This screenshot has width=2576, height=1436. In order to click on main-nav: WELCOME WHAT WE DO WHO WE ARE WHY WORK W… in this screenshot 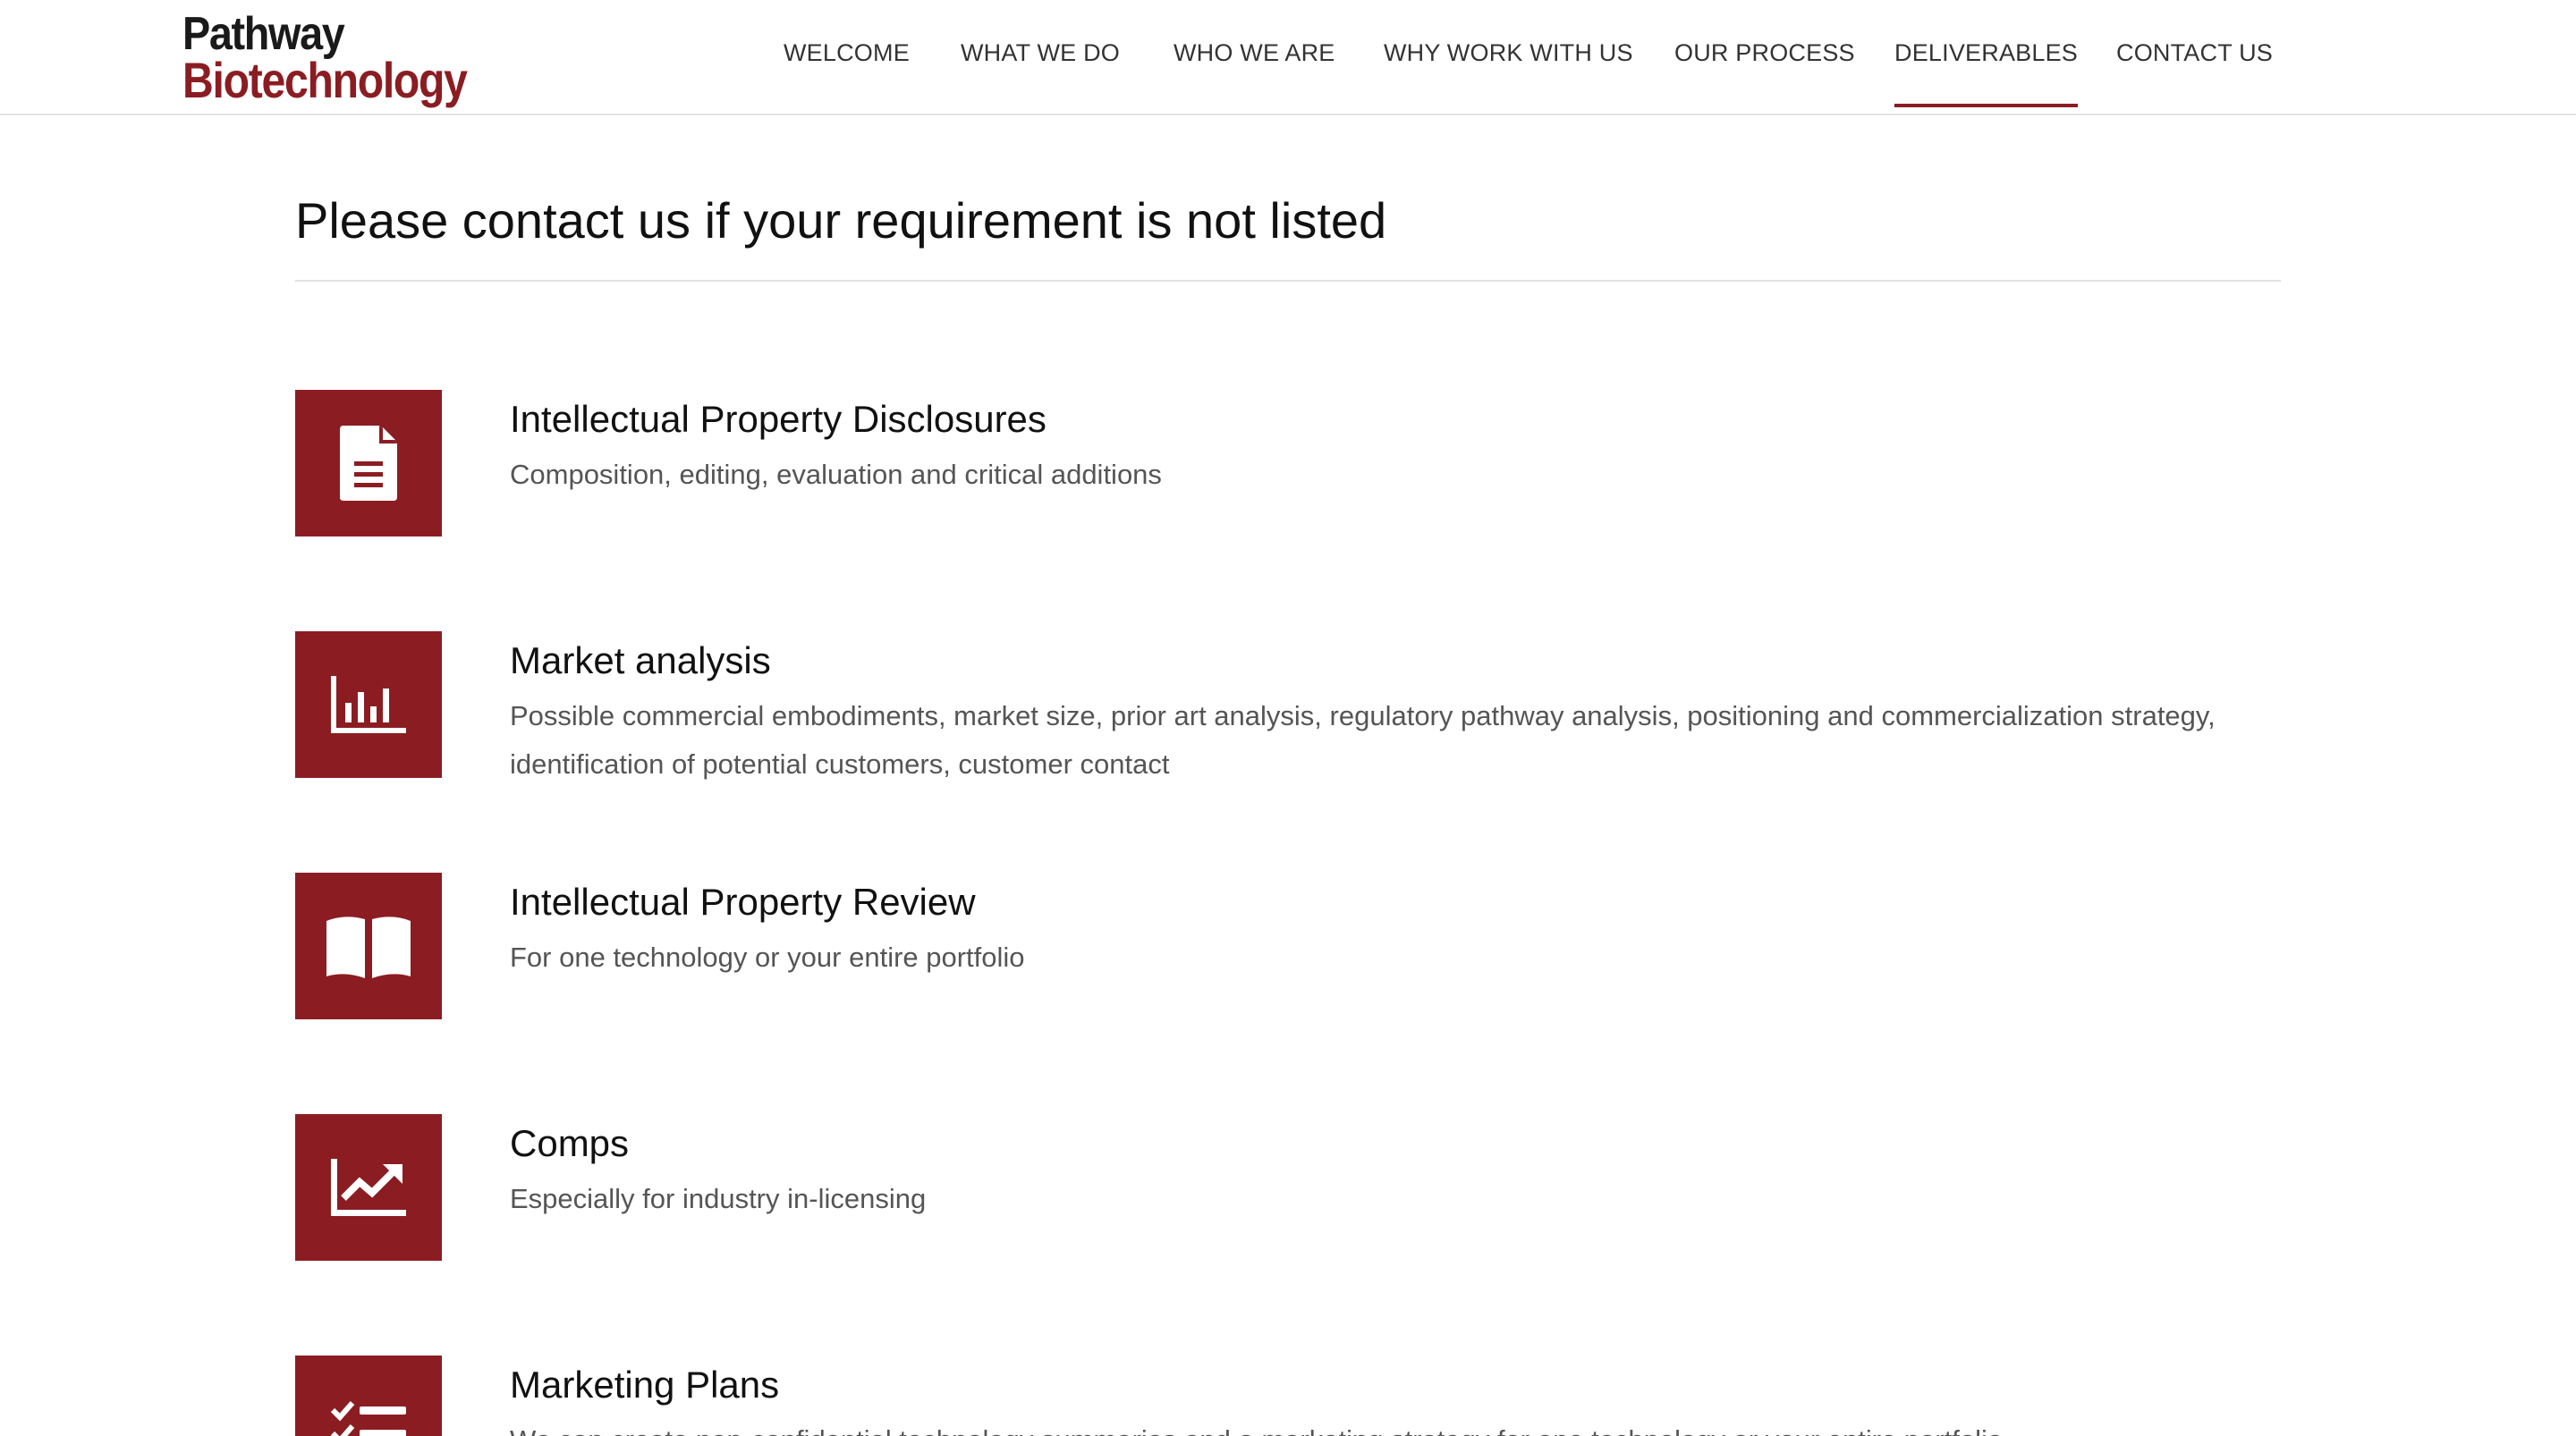, I will do `click(1288, 57)`.